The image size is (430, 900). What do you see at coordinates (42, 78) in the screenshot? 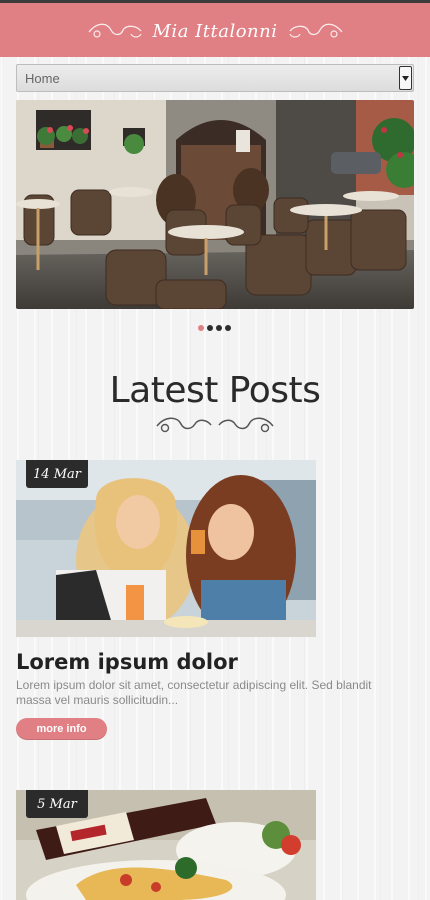
I see `nav-select-value: Home` at bounding box center [42, 78].